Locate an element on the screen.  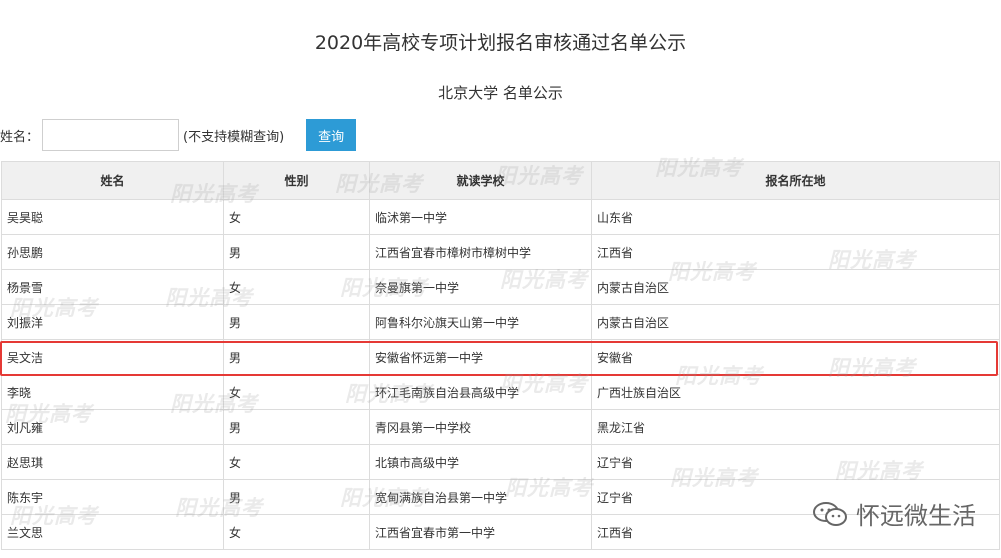
cell-name: 陈东宇 is located at coordinates (112, 497).